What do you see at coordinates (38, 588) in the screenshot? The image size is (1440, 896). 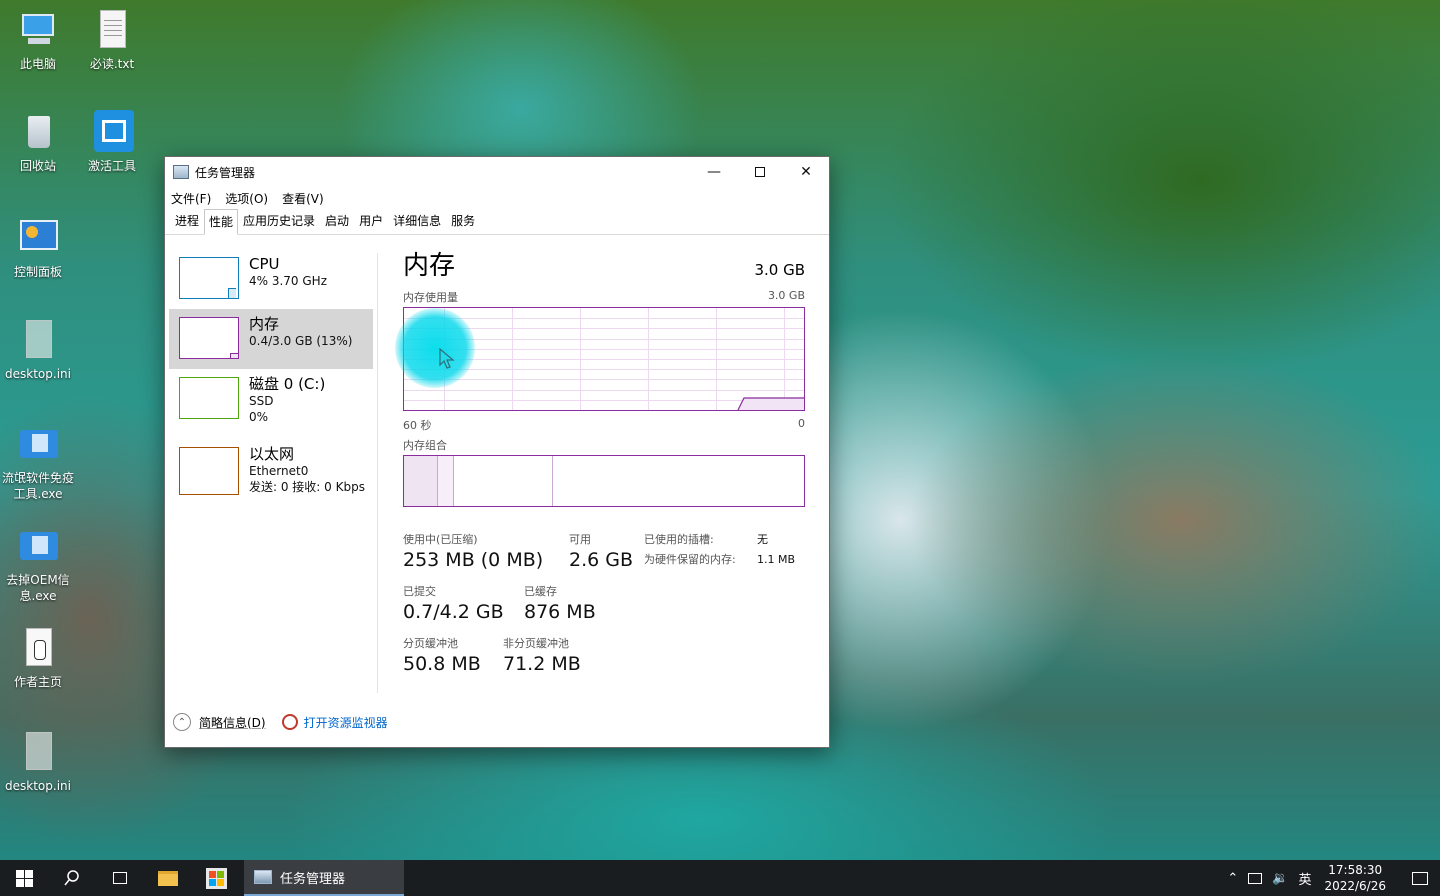 I see `desktop-icon-label: 去掉OEM信息.exe` at bounding box center [38, 588].